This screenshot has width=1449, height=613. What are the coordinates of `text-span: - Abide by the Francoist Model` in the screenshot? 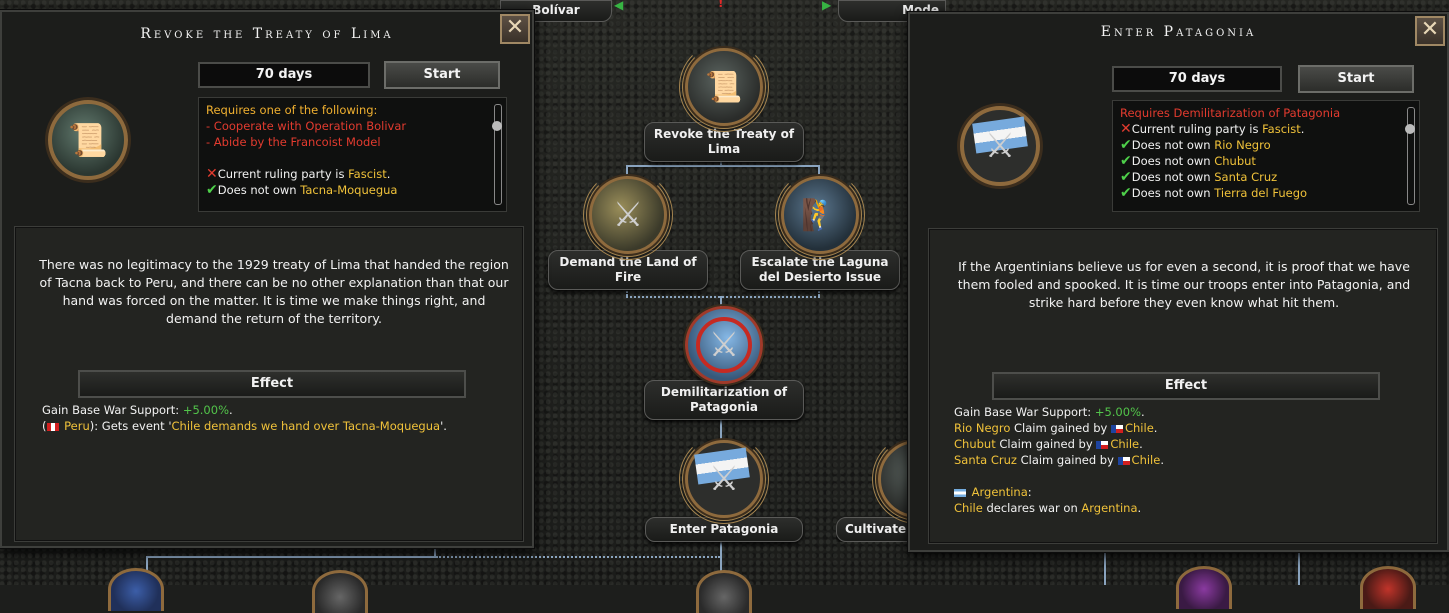 It's located at (293, 142).